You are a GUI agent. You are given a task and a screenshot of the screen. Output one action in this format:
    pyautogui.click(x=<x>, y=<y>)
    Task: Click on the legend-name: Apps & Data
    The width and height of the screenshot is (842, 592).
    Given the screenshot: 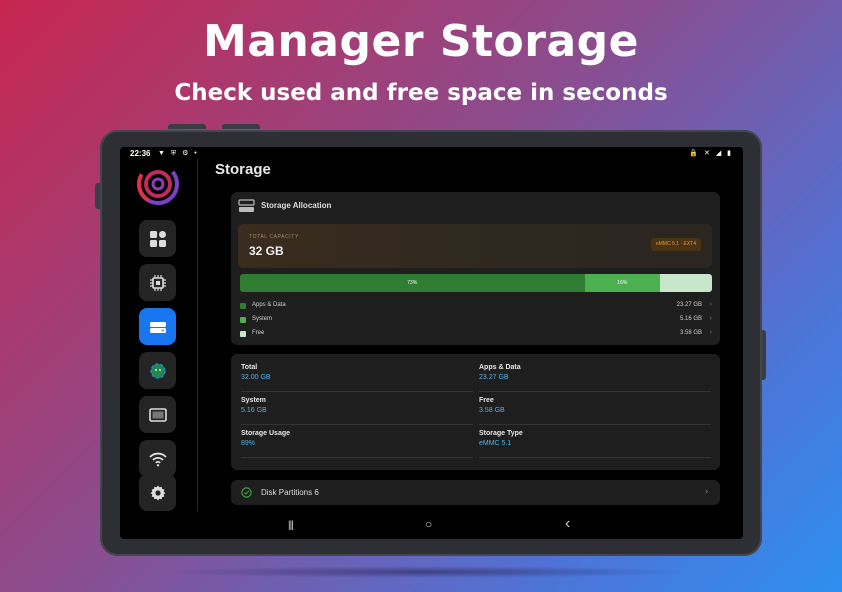 What is the action you would take?
    pyautogui.click(x=269, y=305)
    